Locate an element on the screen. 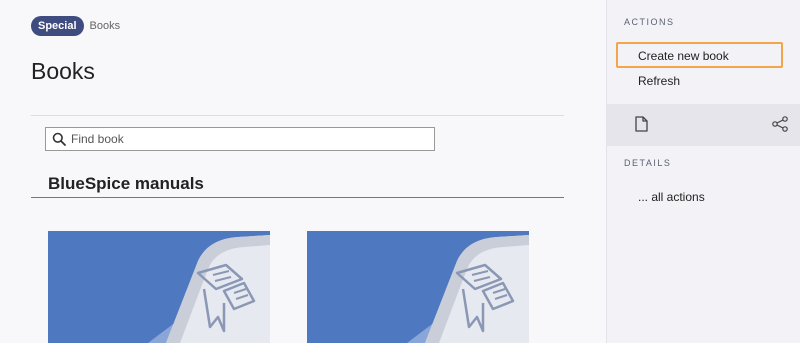 This screenshot has width=800, height=343. actions-heading: ACTIONS is located at coordinates (649, 22).